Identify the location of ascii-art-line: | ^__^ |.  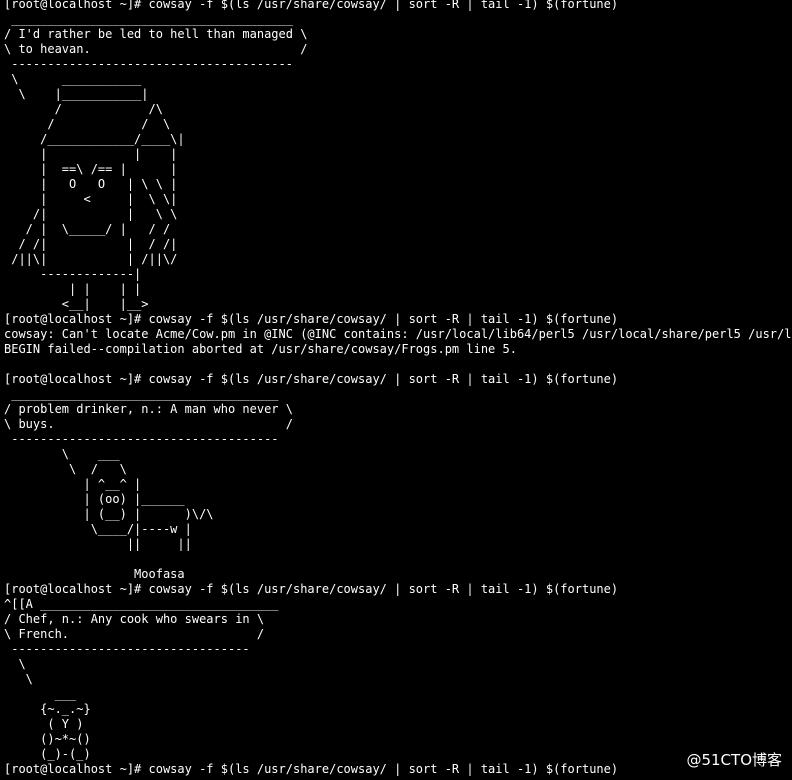
(73, 484).